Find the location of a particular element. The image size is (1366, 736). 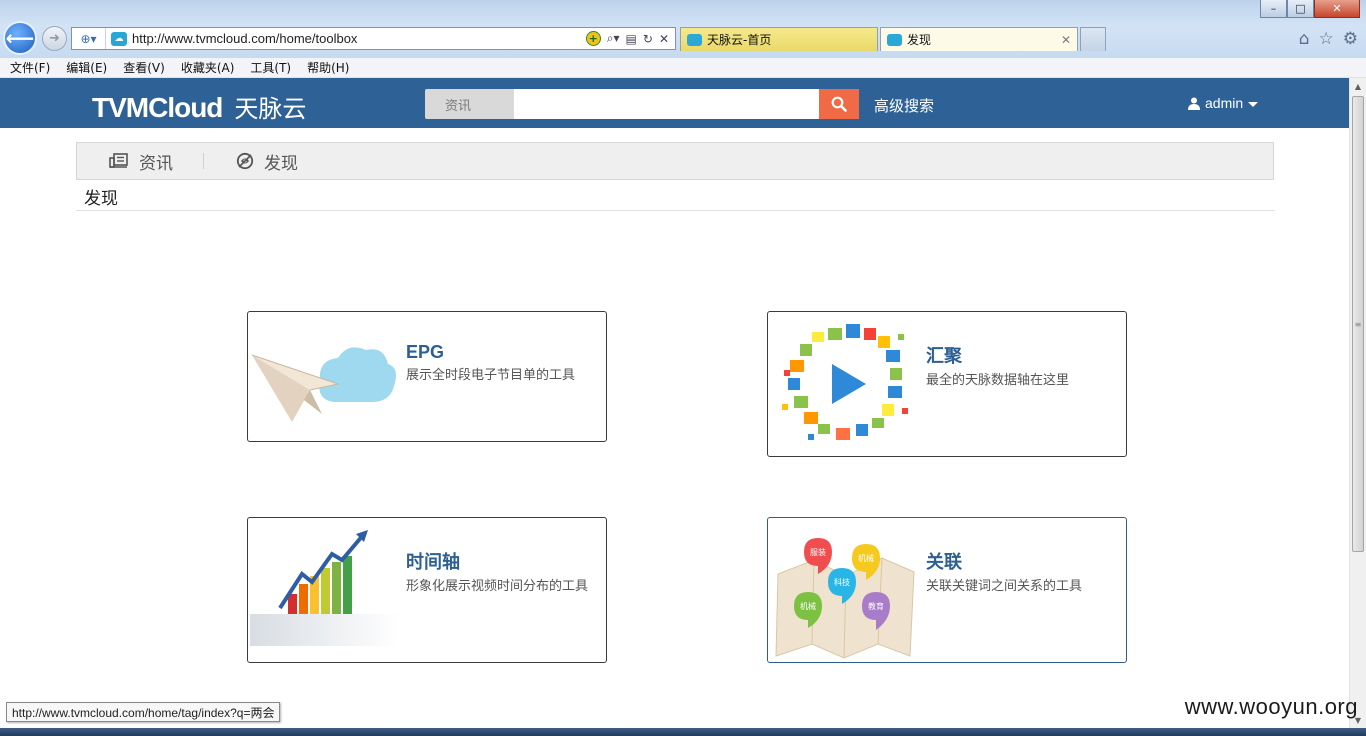

card-title: 汇聚 is located at coordinates (944, 356).